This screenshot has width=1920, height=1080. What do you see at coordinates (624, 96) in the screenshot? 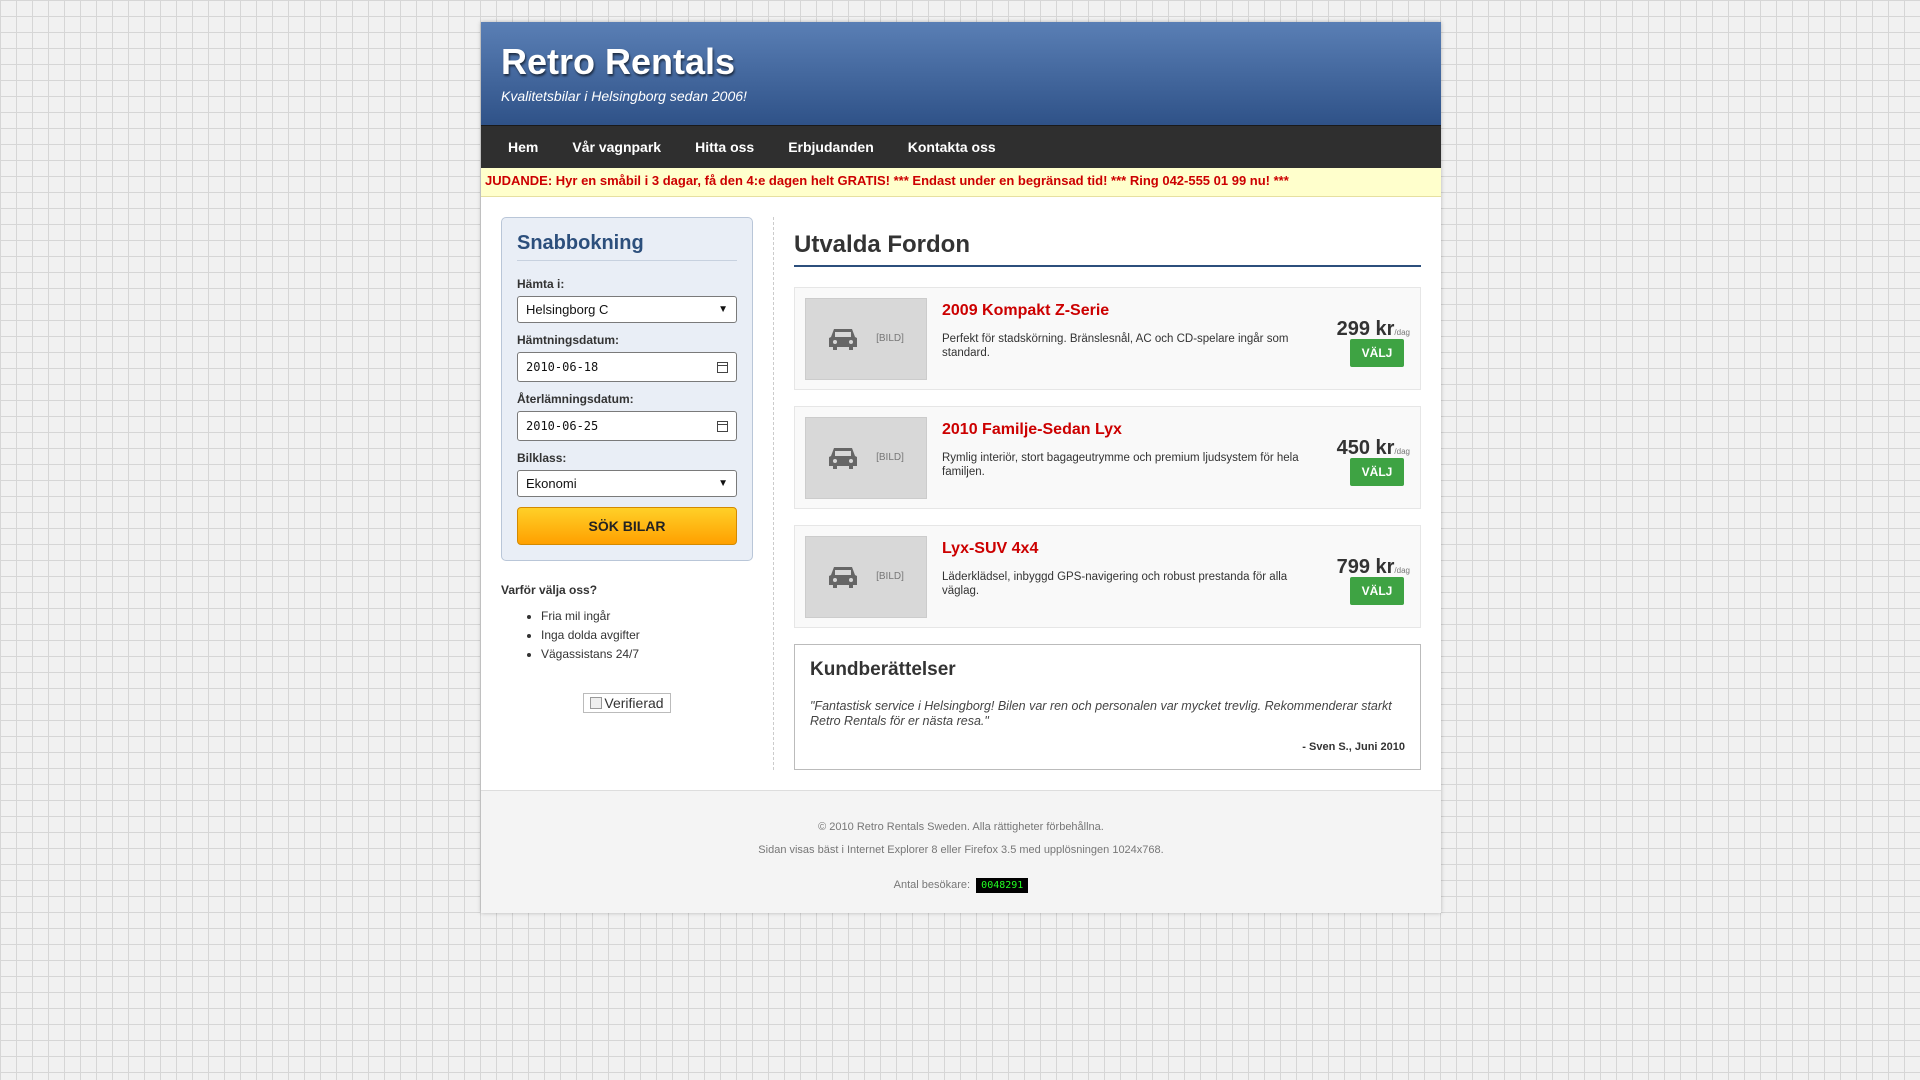
I see `site-tagline: Kvalitetsbilar i Helsingborg sedan 2006!` at bounding box center [624, 96].